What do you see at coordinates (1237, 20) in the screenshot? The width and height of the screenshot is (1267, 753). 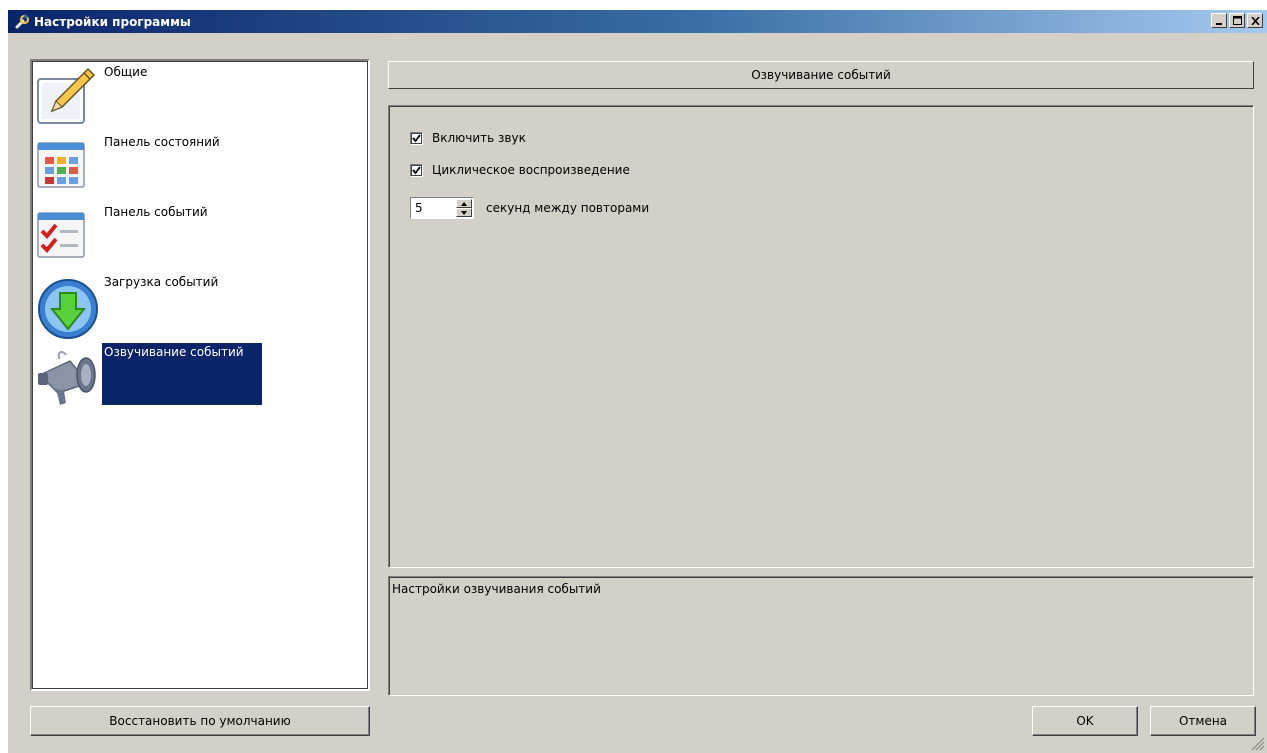 I see `maximize-button` at bounding box center [1237, 20].